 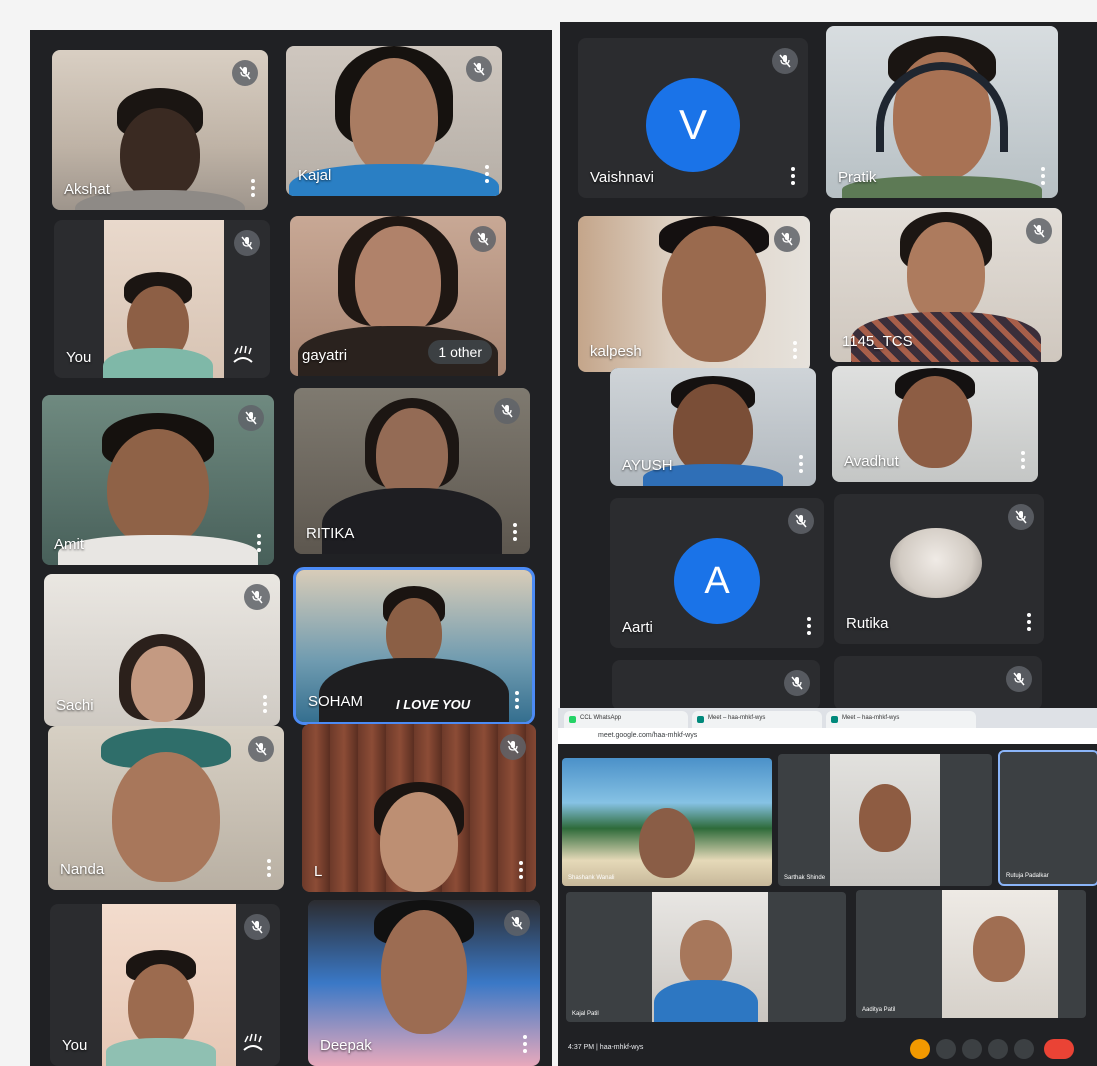 I want to click on participant-tile-rutika: Rutika, so click(x=939, y=569).